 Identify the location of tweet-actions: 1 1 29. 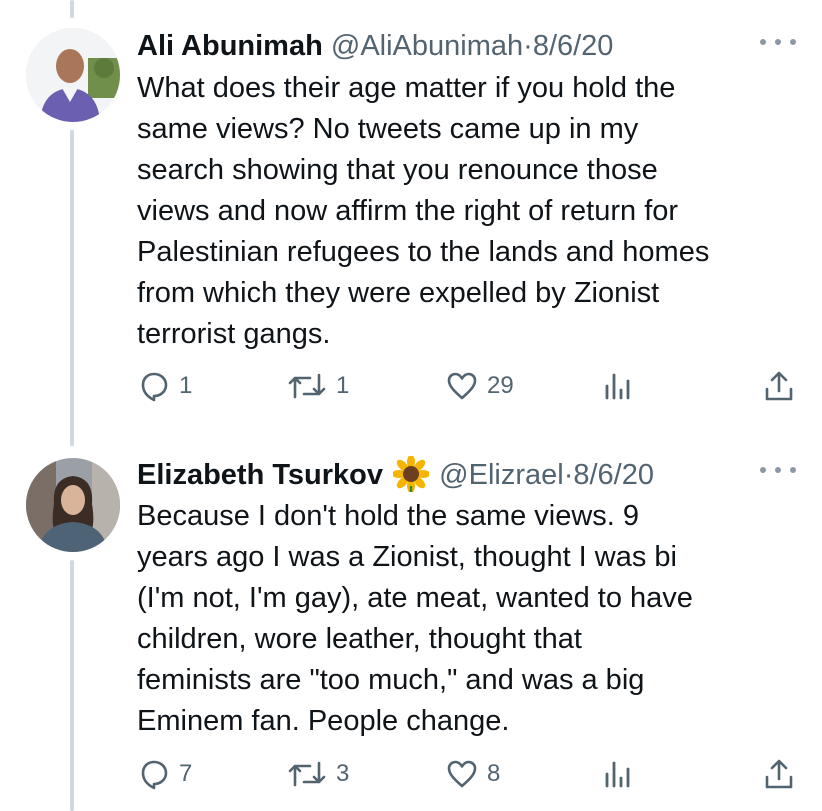
(411, 386).